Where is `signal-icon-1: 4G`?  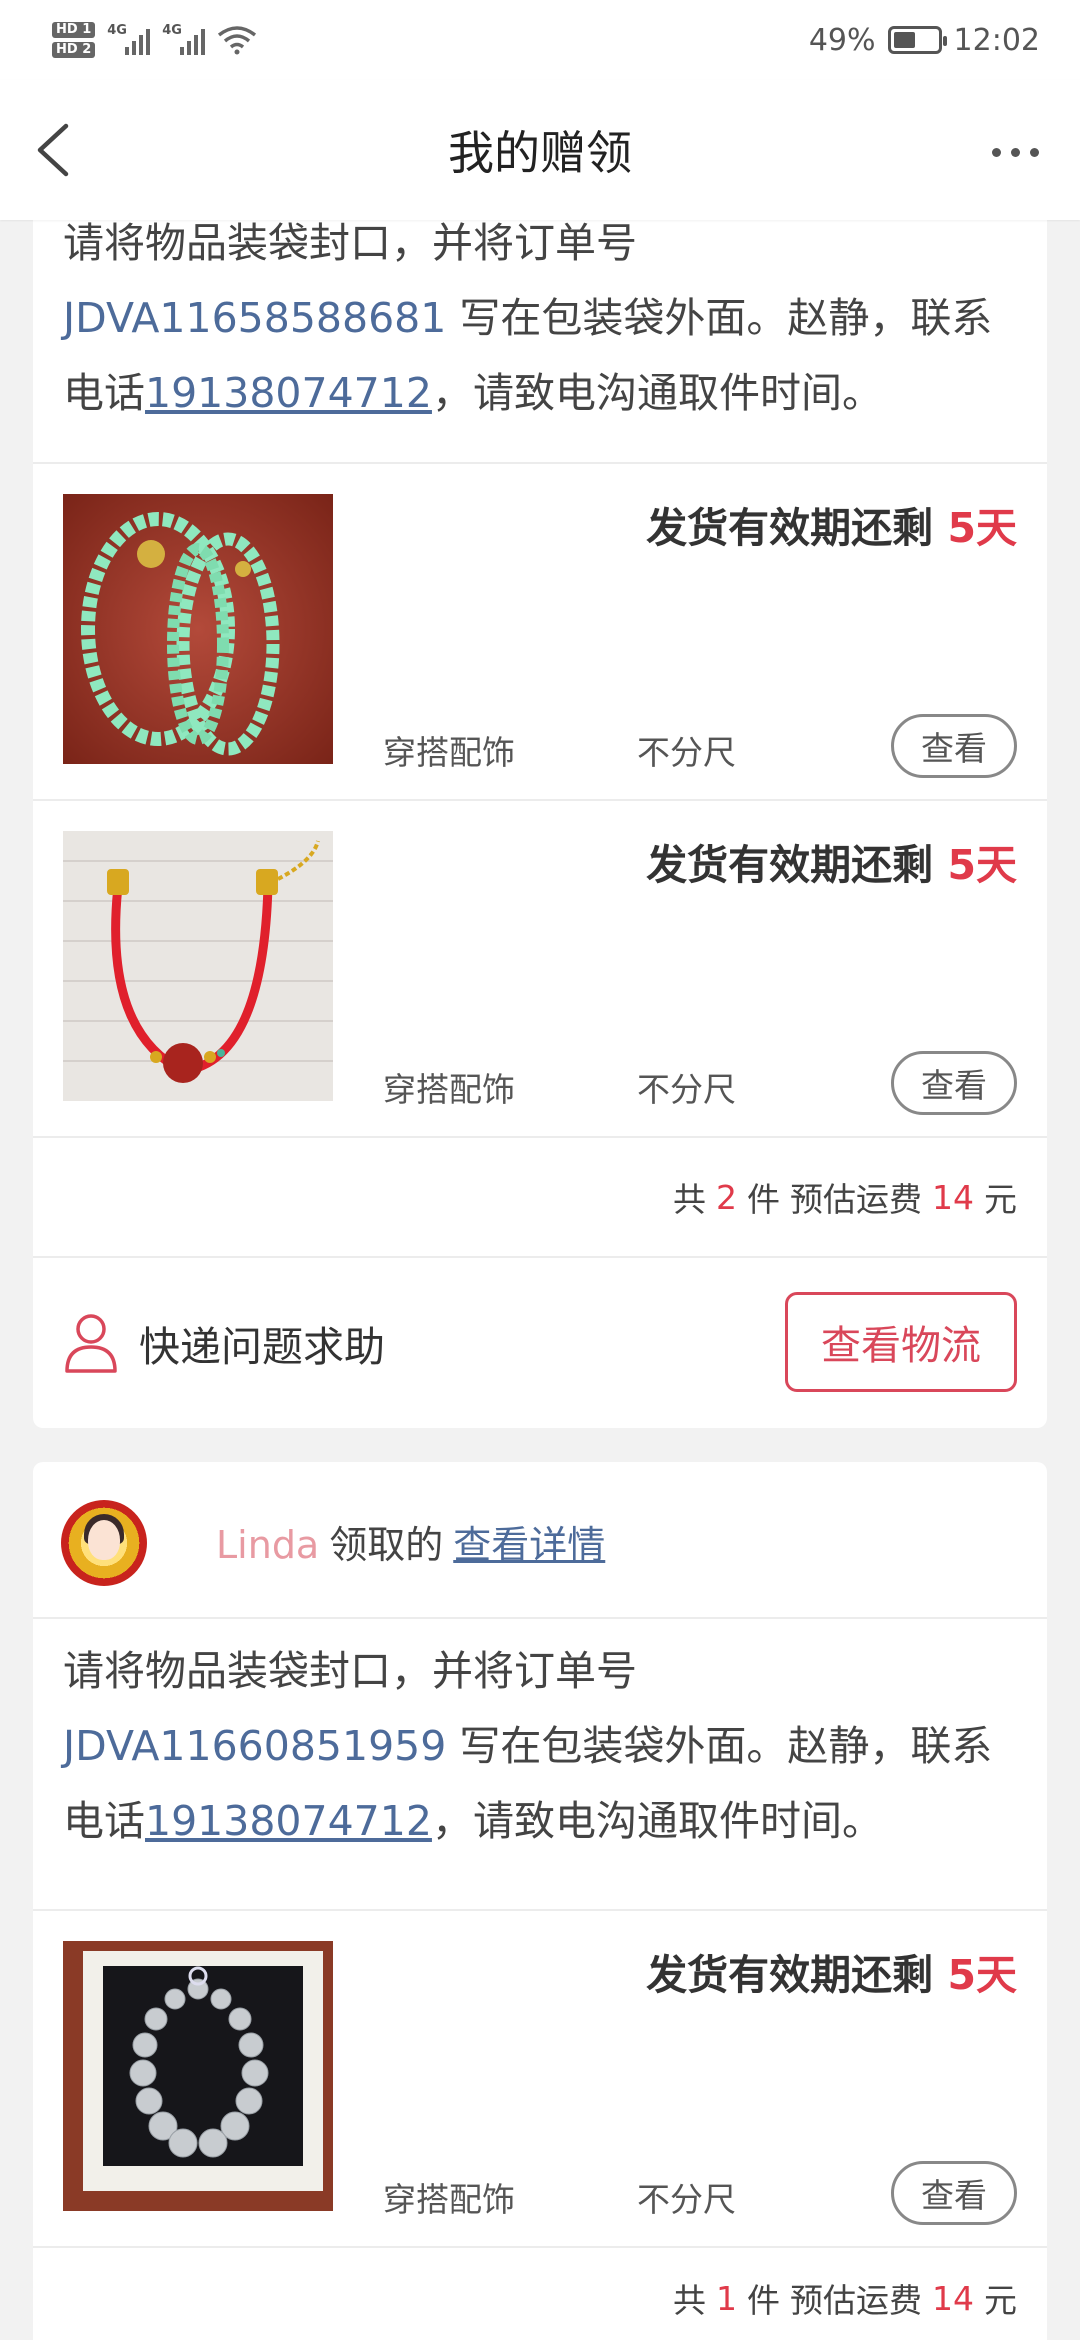
signal-icon-1: 4G is located at coordinates (129, 39).